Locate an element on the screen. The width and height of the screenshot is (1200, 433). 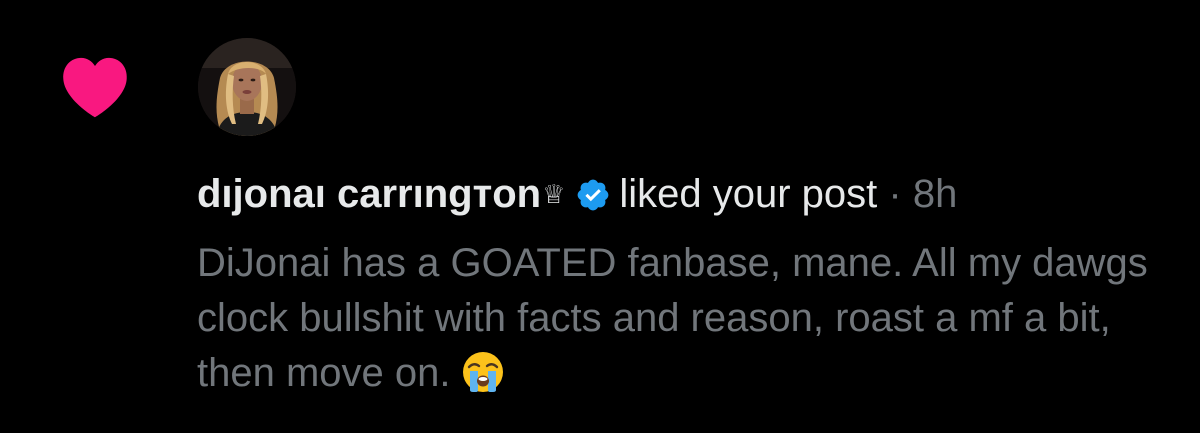
verified-badge-icon is located at coordinates (593, 195).